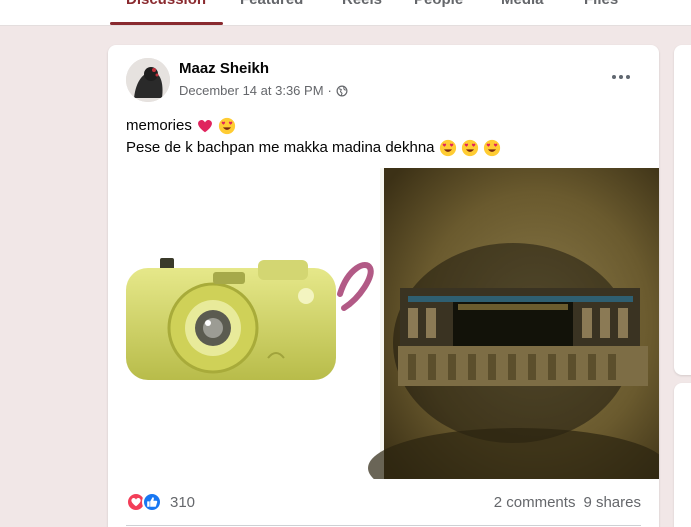 This screenshot has height=527, width=691. What do you see at coordinates (166, 23) in the screenshot?
I see `active-tab-indicator` at bounding box center [166, 23].